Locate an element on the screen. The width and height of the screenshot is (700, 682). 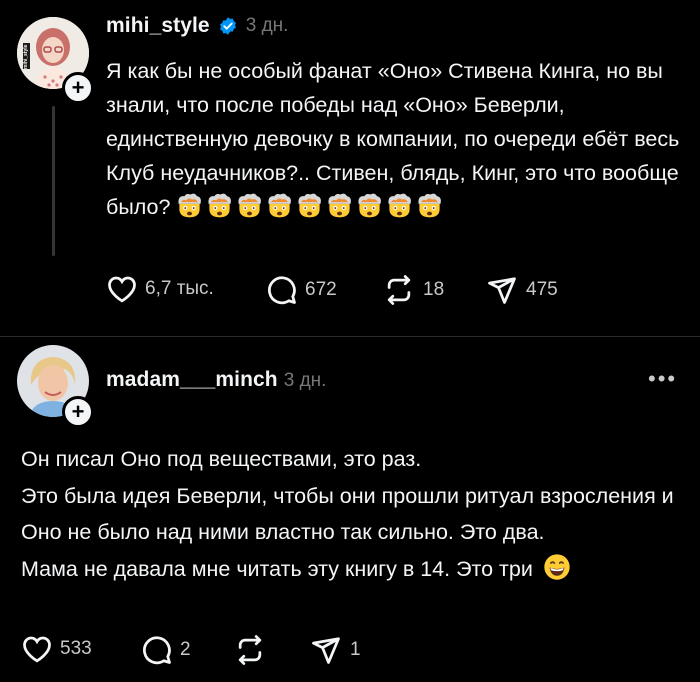
reply-comment-button: 2 is located at coordinates (166, 650).